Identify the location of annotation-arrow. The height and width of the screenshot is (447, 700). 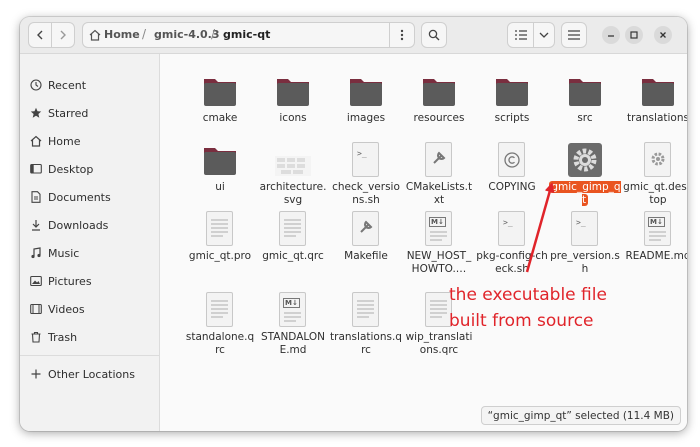
(540, 227).